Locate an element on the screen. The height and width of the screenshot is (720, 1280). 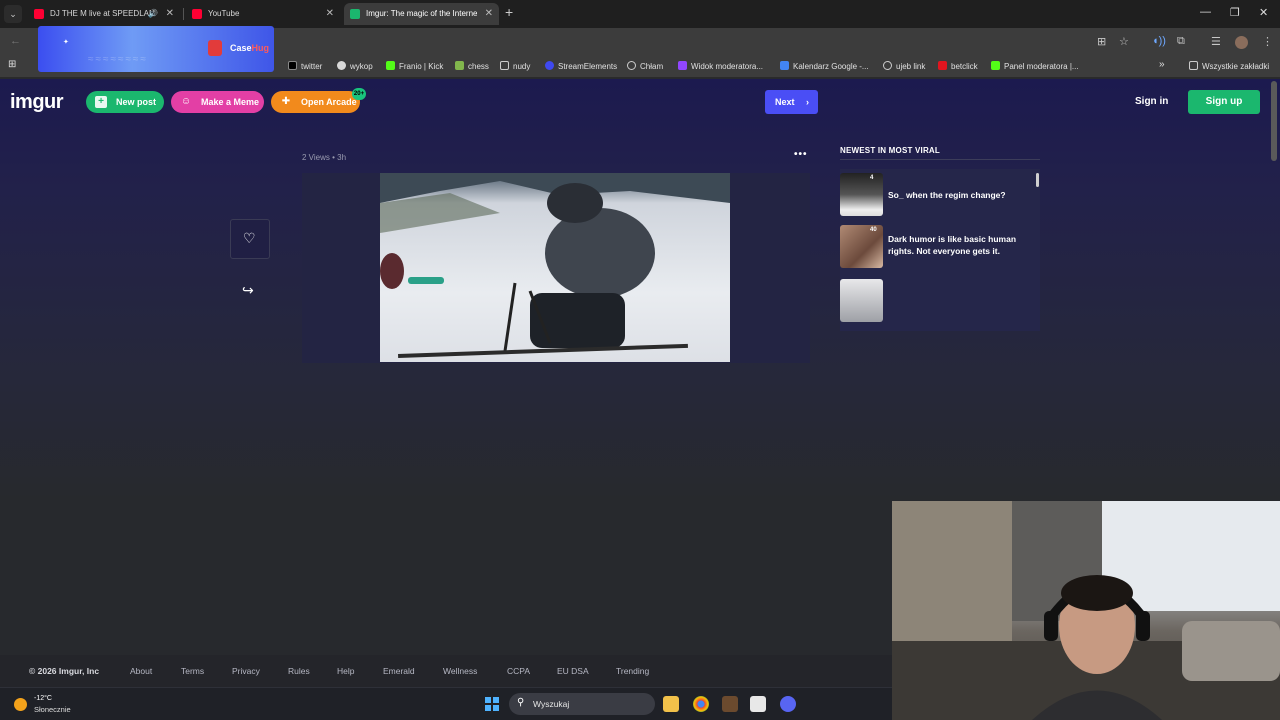
sun-icon is located at coordinates (20, 704).